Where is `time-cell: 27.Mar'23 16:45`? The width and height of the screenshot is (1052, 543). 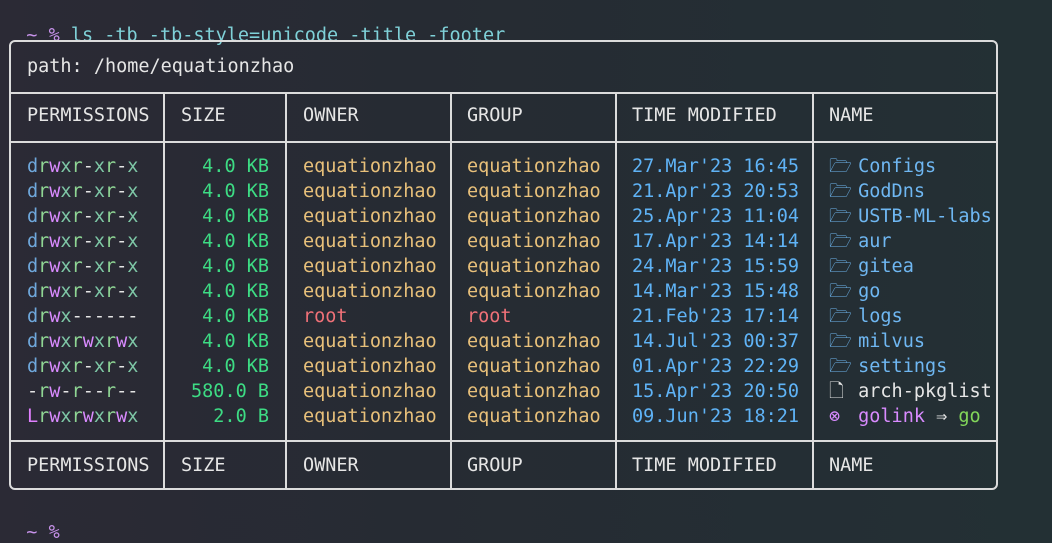
time-cell: 27.Mar'23 16:45 is located at coordinates (716, 166).